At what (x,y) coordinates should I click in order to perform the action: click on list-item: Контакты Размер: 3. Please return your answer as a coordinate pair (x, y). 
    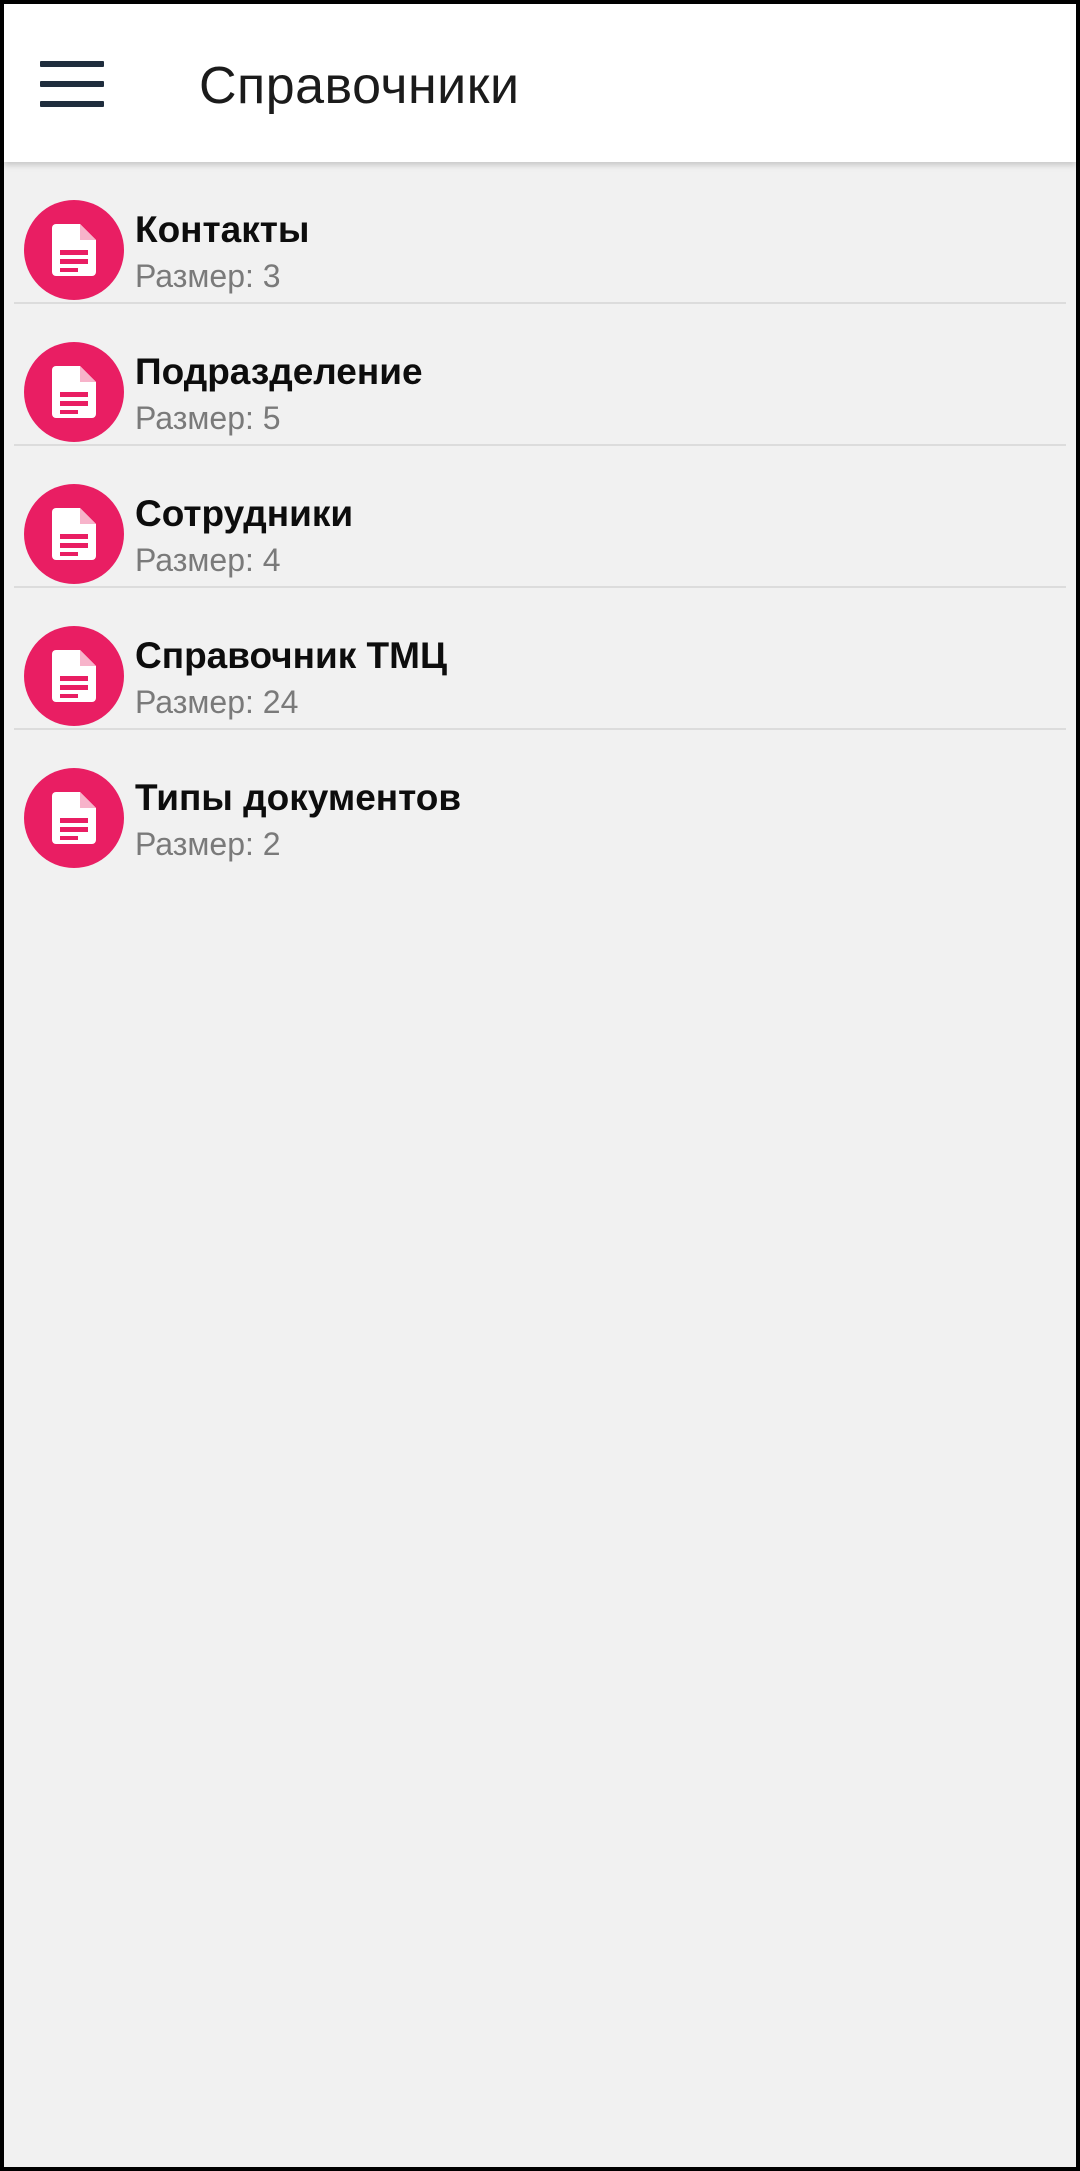
    Looking at the image, I should click on (540, 233).